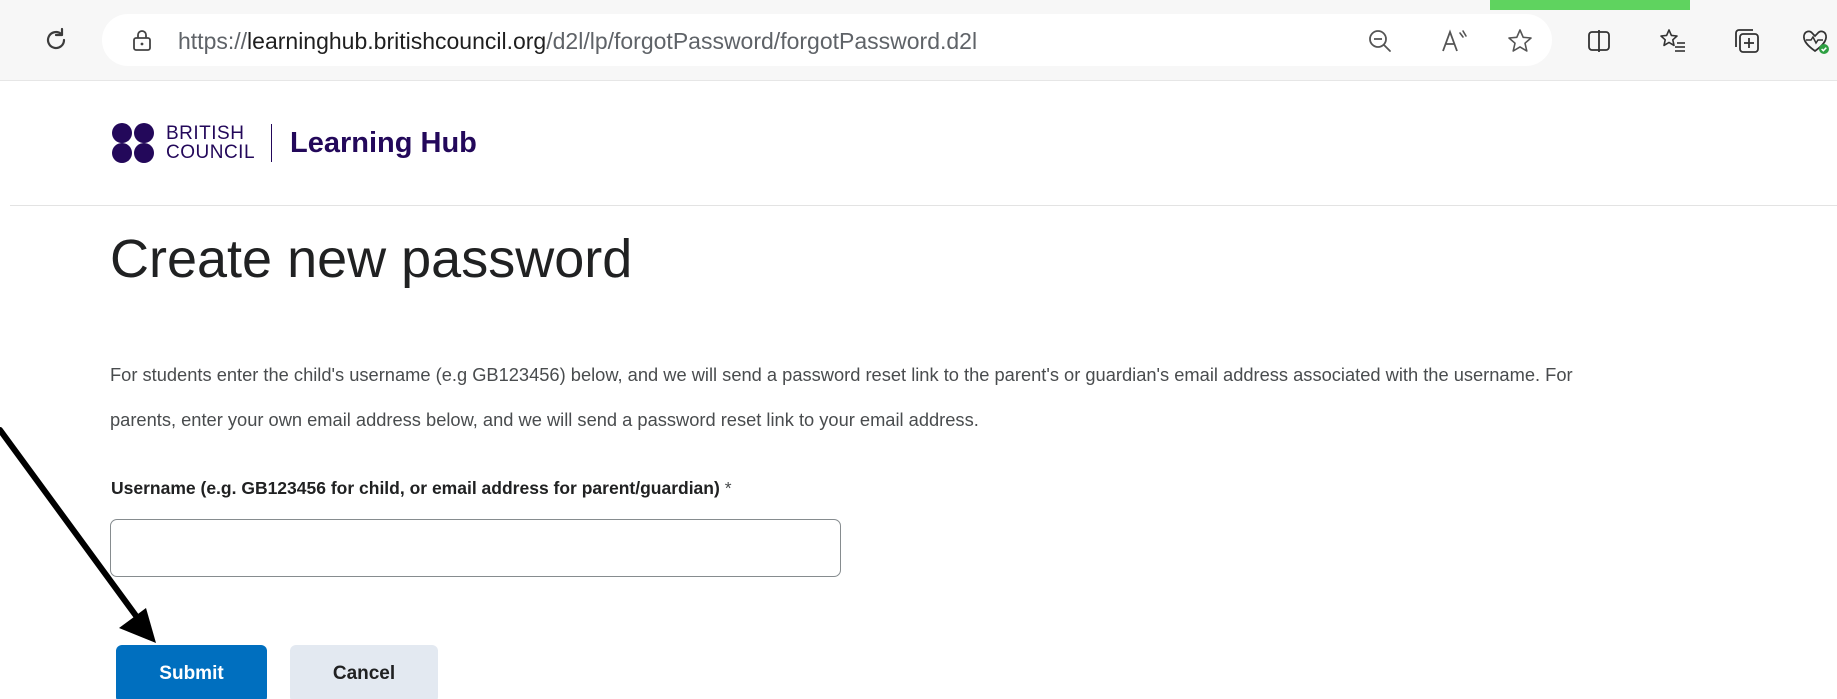 The width and height of the screenshot is (1837, 699). I want to click on url-host: learninghub.britishcouncil.org, so click(397, 41).